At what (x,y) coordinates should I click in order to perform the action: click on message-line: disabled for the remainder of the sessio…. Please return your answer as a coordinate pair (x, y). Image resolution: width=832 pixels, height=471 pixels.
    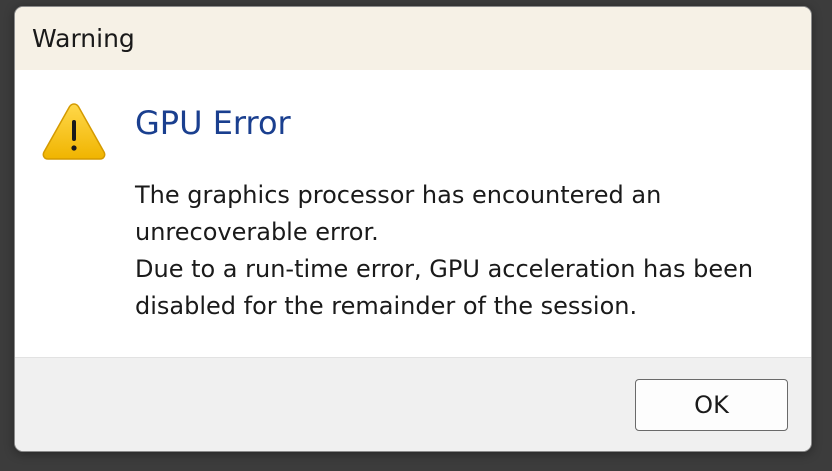
    Looking at the image, I should click on (386, 306).